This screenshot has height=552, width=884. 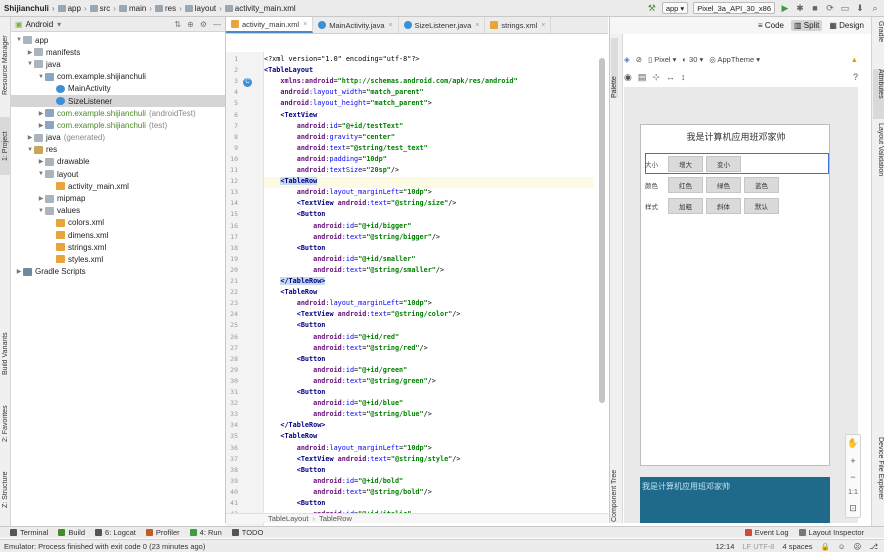 What do you see at coordinates (347, 104) in the screenshot?
I see `code-line: android:layout_height="match_parent">` at bounding box center [347, 104].